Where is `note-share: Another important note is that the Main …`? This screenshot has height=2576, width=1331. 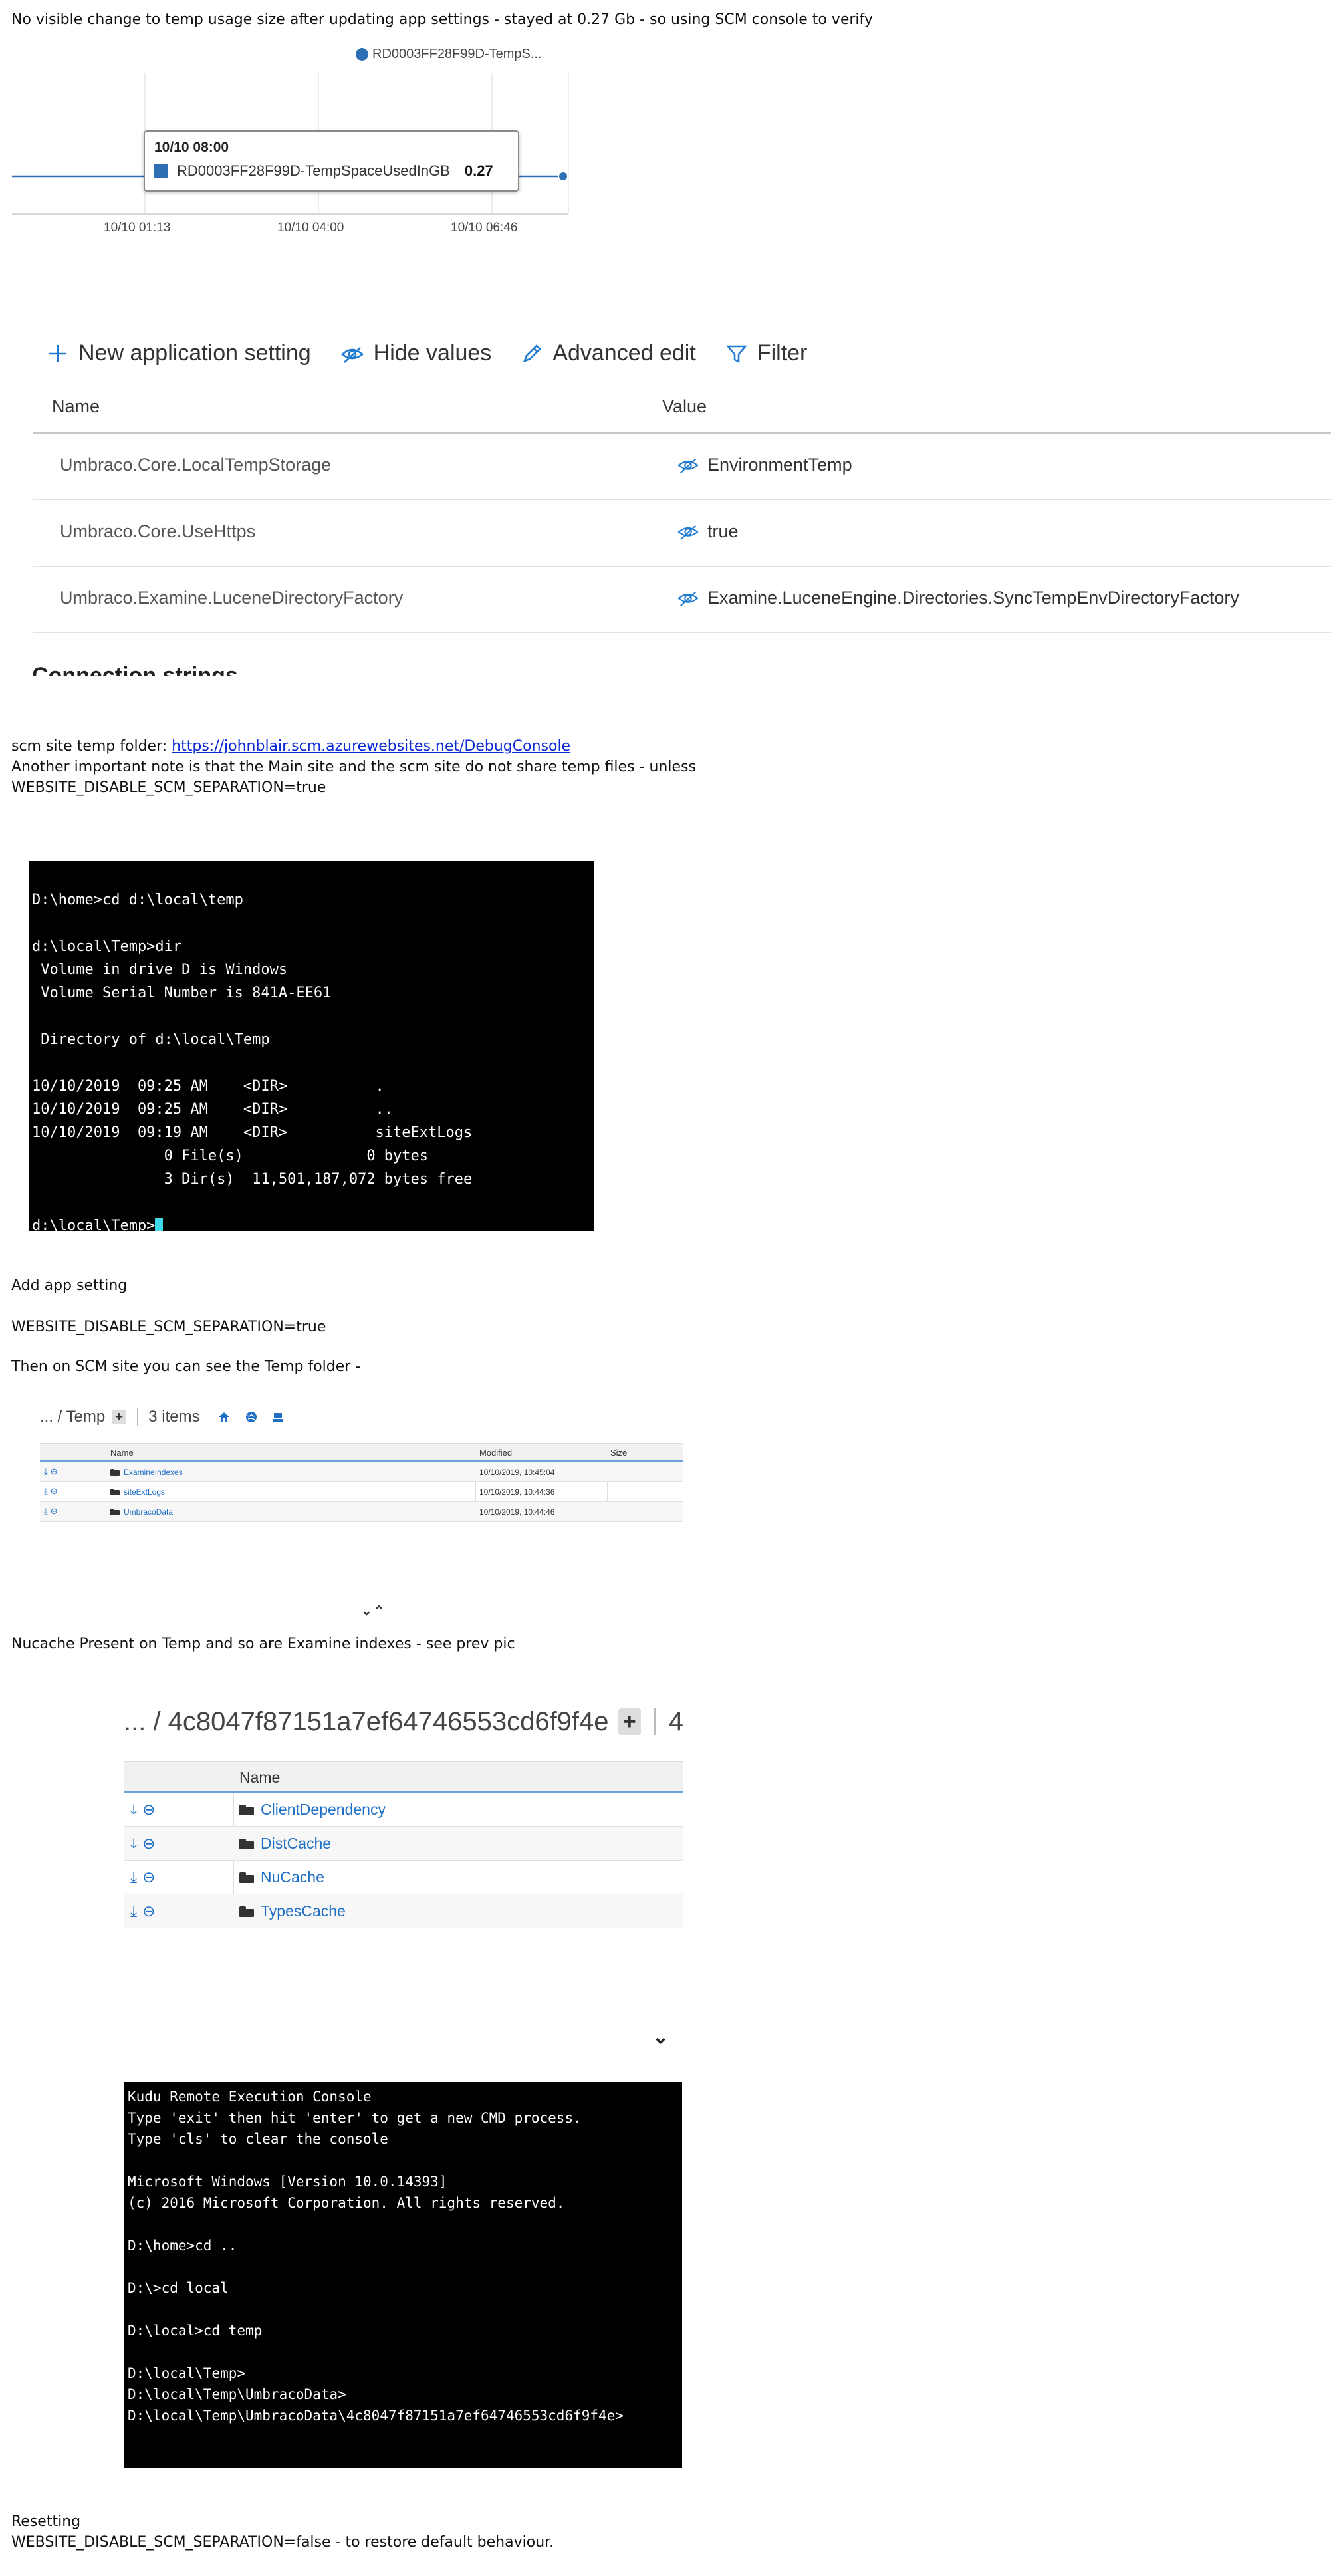
note-share: Another important note is that the Main … is located at coordinates (353, 767).